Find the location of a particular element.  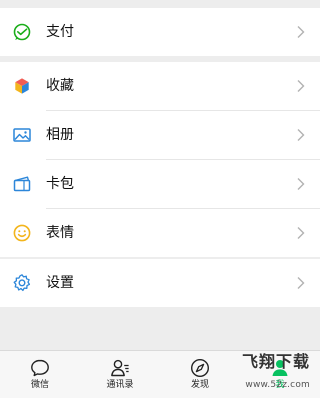

tab-label: 通讯录 is located at coordinates (120, 385).